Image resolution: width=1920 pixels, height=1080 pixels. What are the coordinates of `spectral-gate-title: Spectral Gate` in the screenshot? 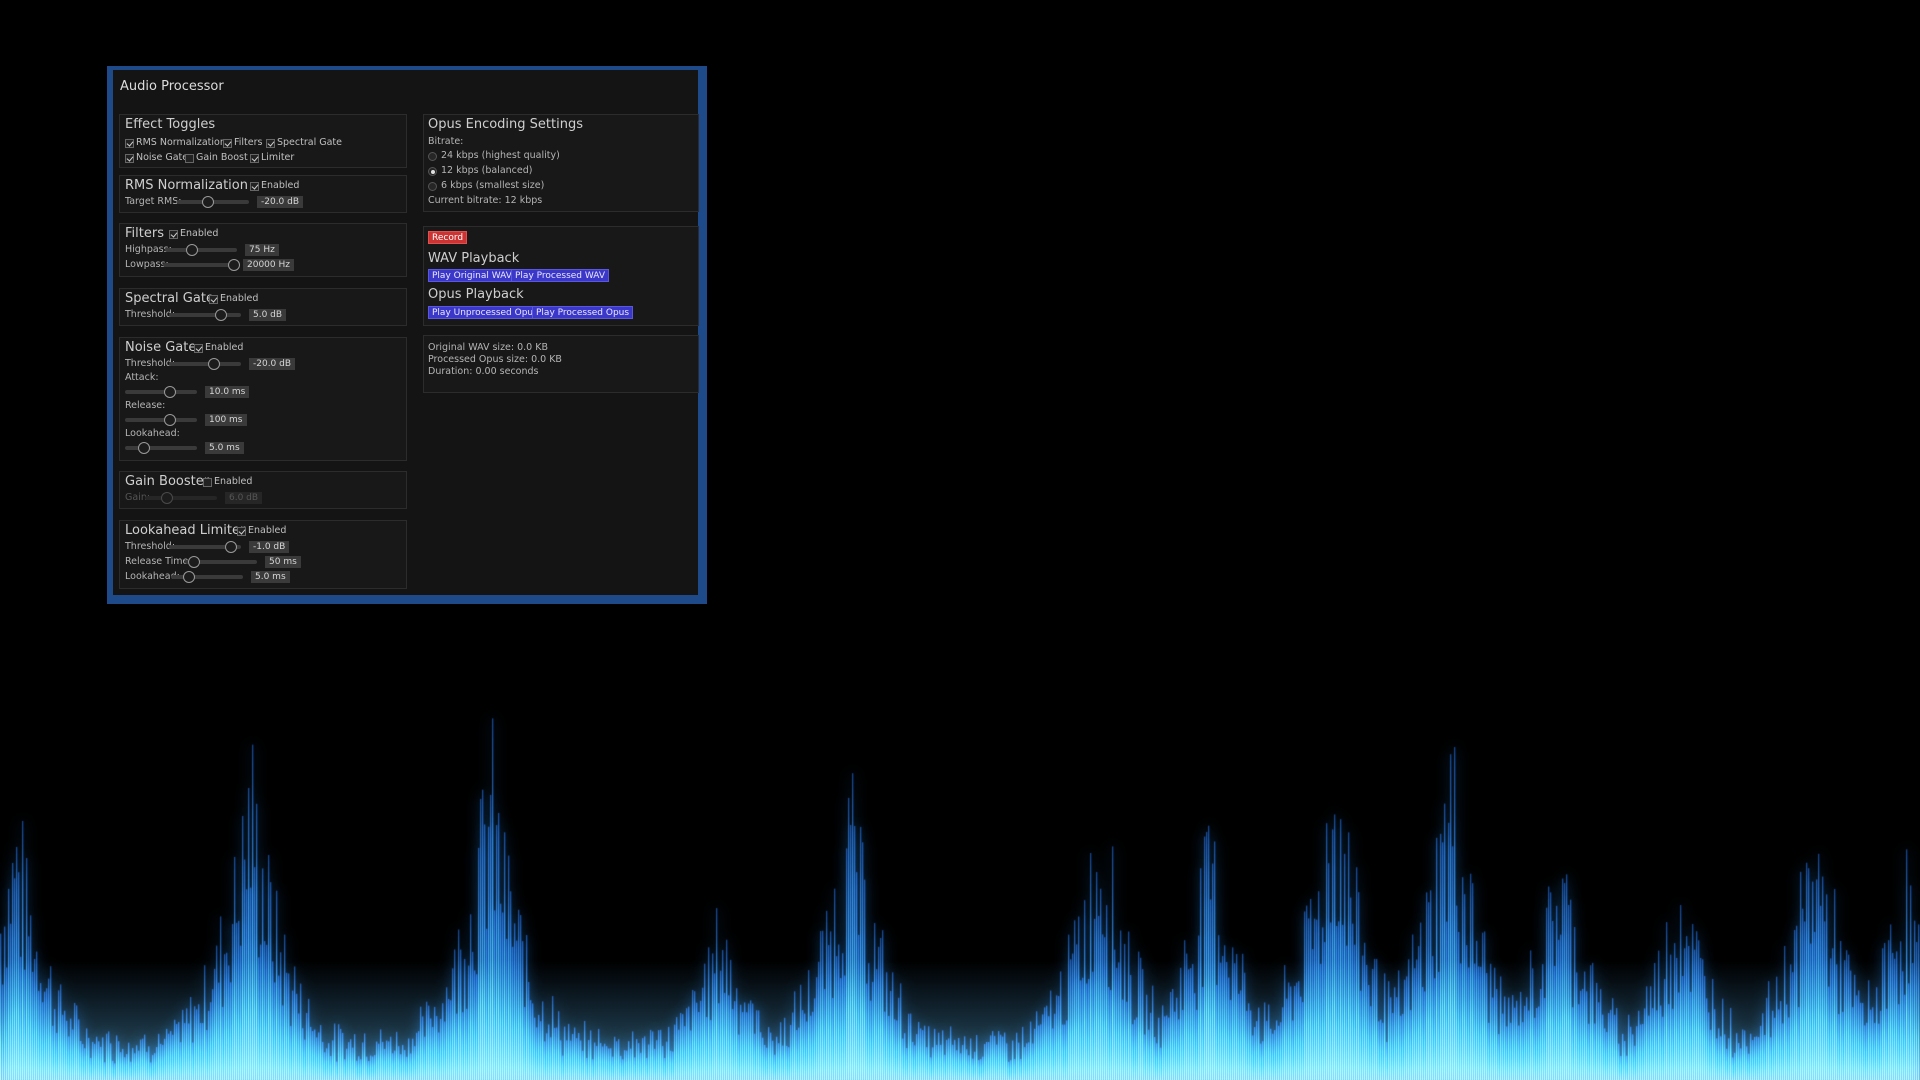 It's located at (169, 298).